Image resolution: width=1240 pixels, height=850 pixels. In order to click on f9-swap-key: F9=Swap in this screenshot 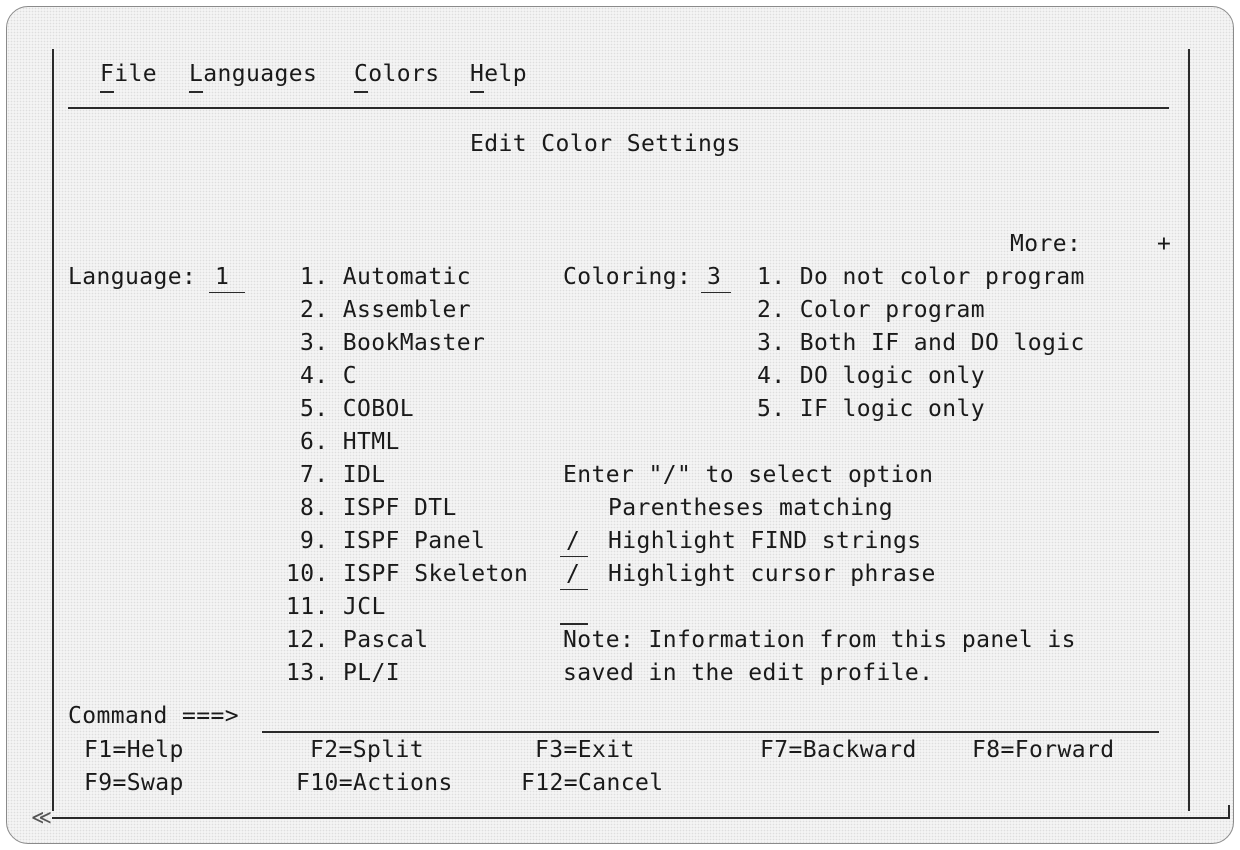, I will do `click(134, 783)`.